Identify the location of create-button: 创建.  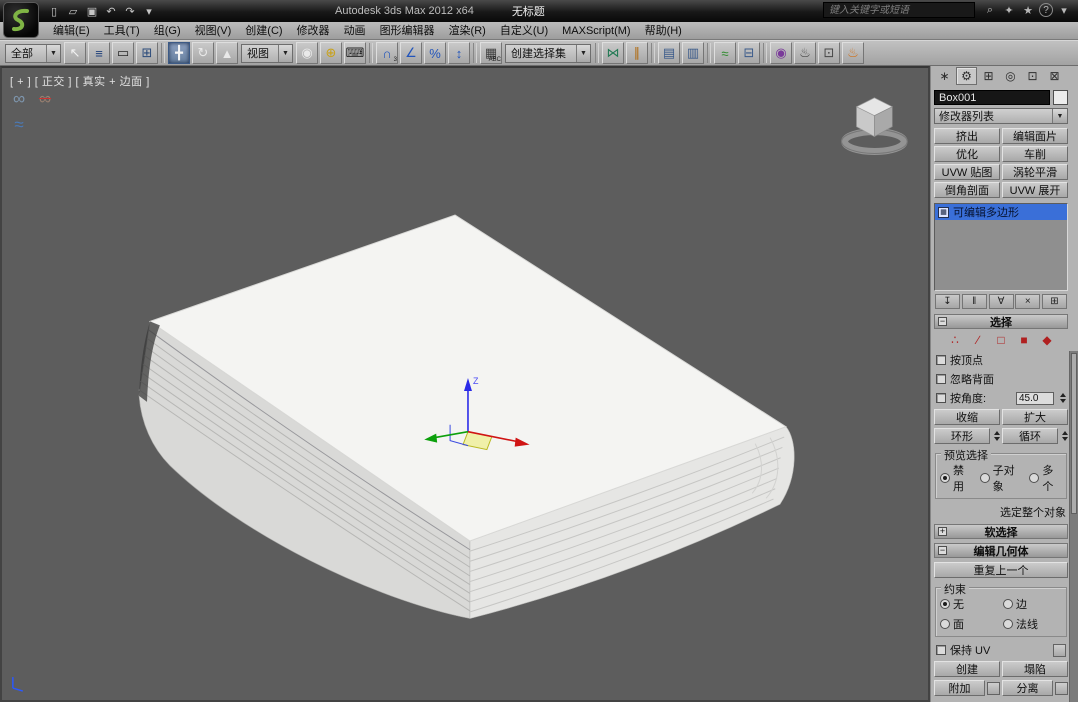
(967, 669).